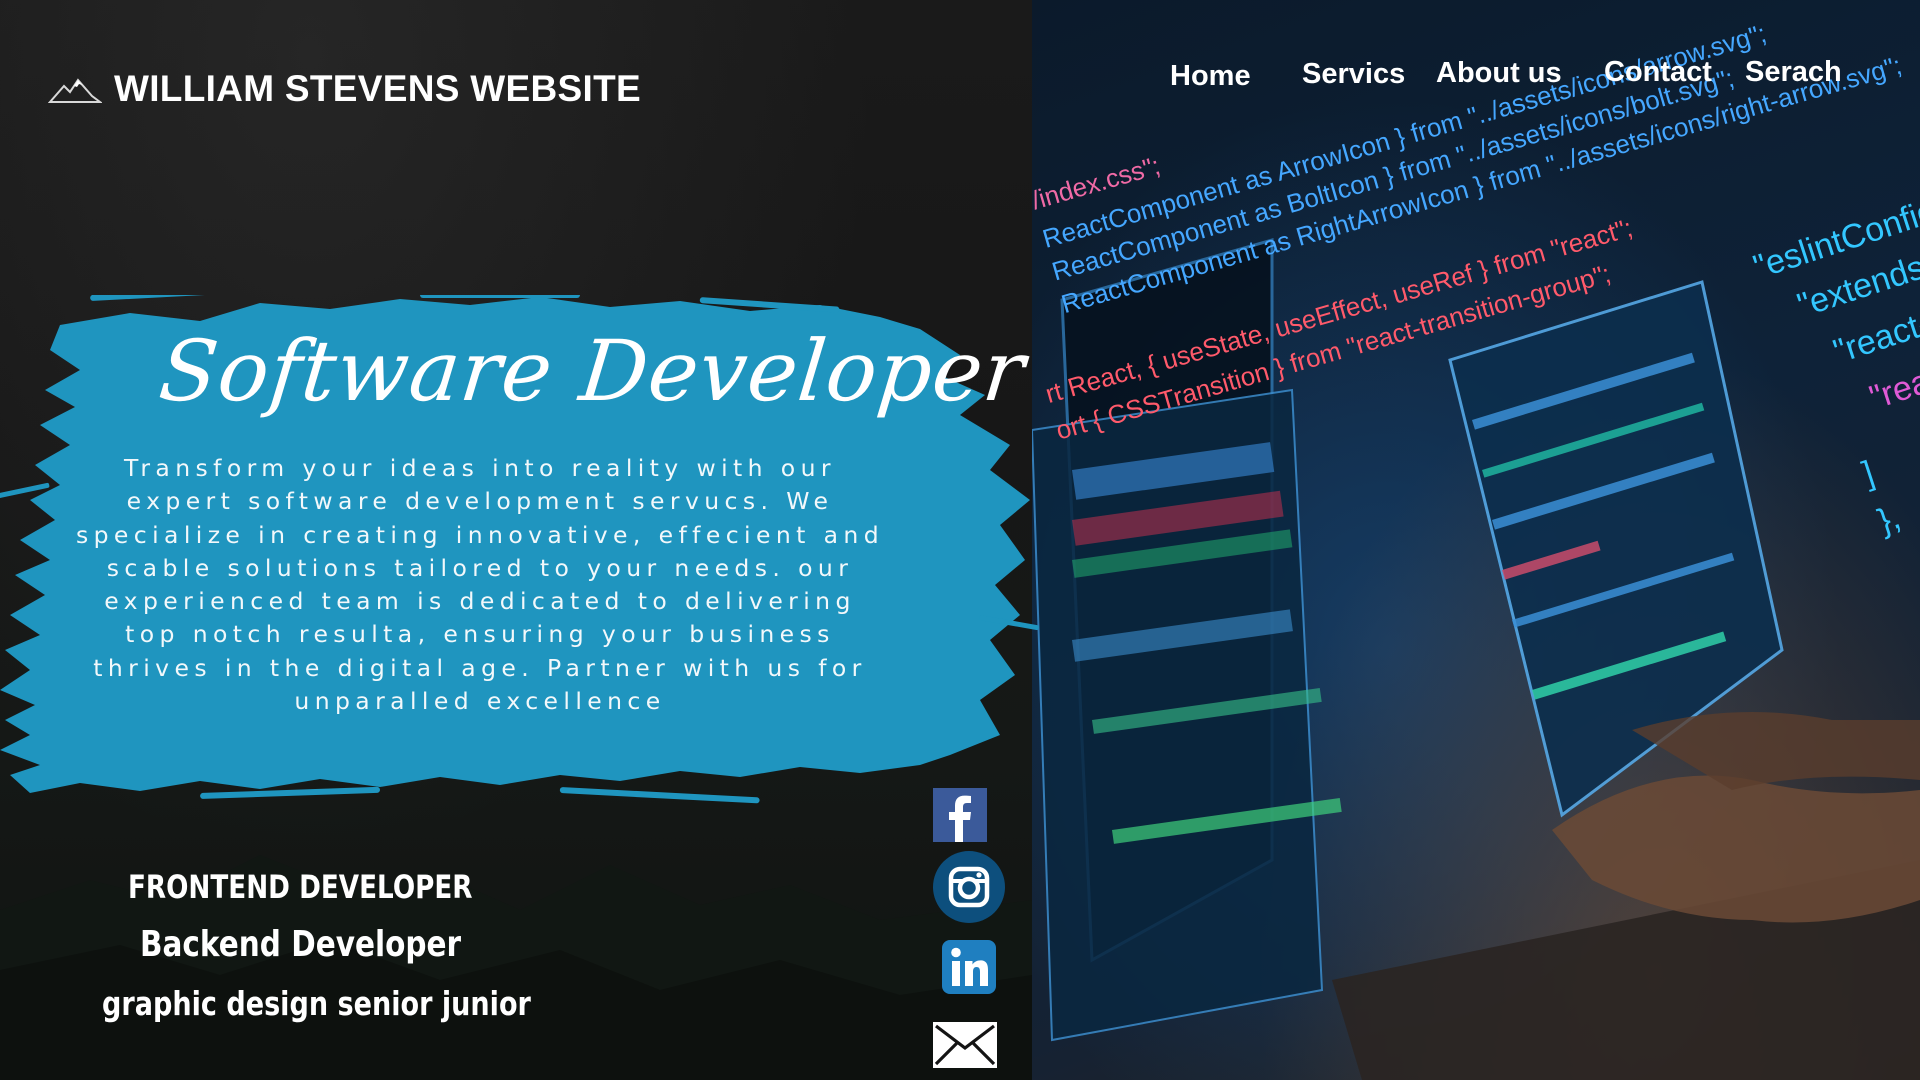  I want to click on hero-line: unparalled excellence, so click(480, 701).